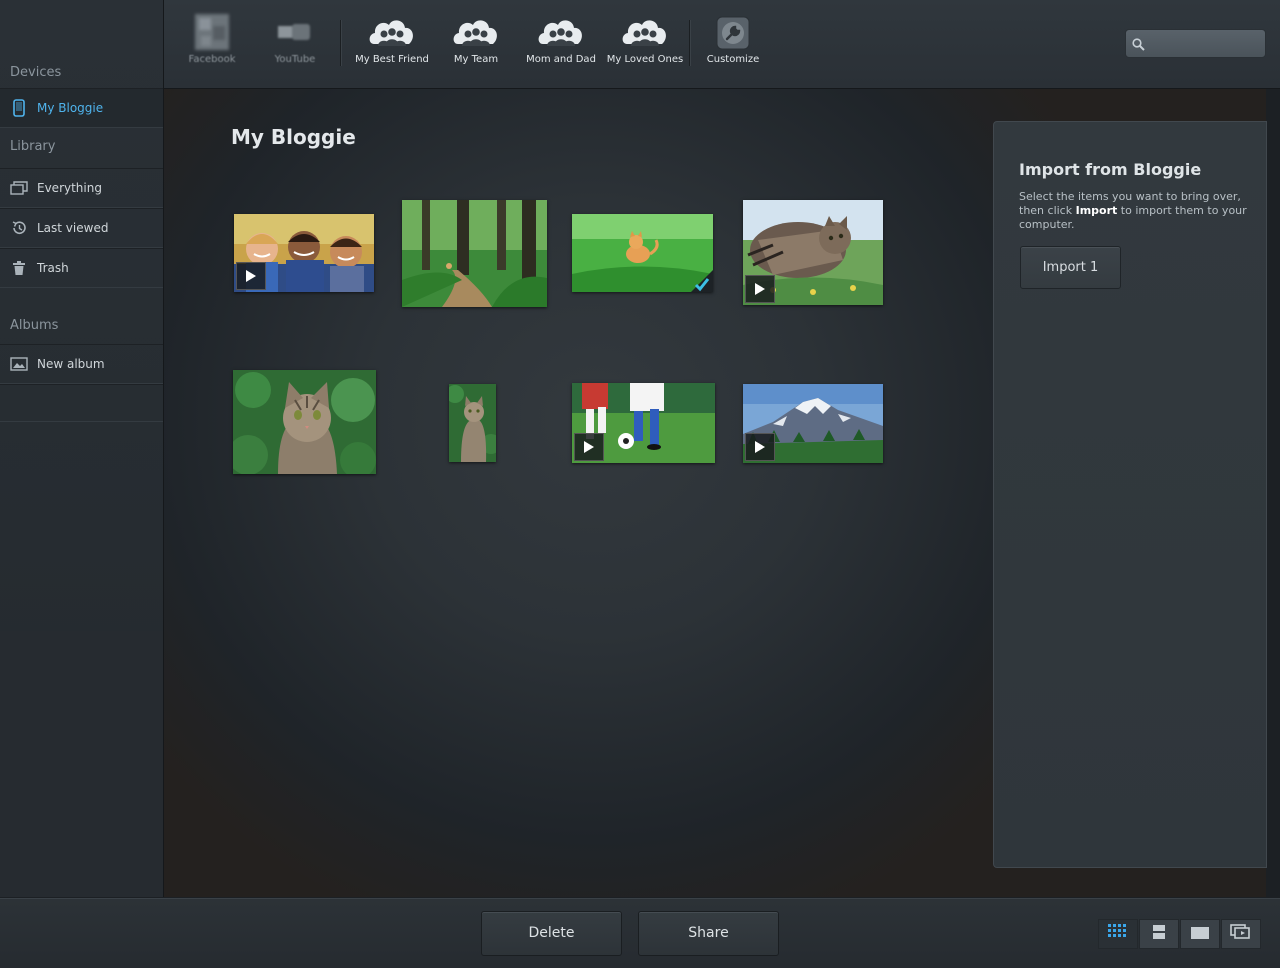 This screenshot has height=968, width=1280. I want to click on media-thumbnail-tabby-sitting, so click(472, 423).